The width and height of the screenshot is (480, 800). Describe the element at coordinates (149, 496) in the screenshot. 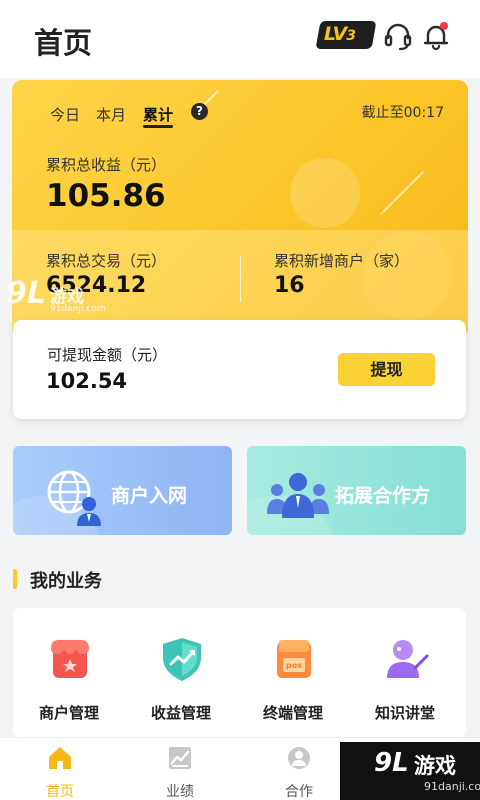

I see `merchant-onboarding-label: 商户入网` at that location.